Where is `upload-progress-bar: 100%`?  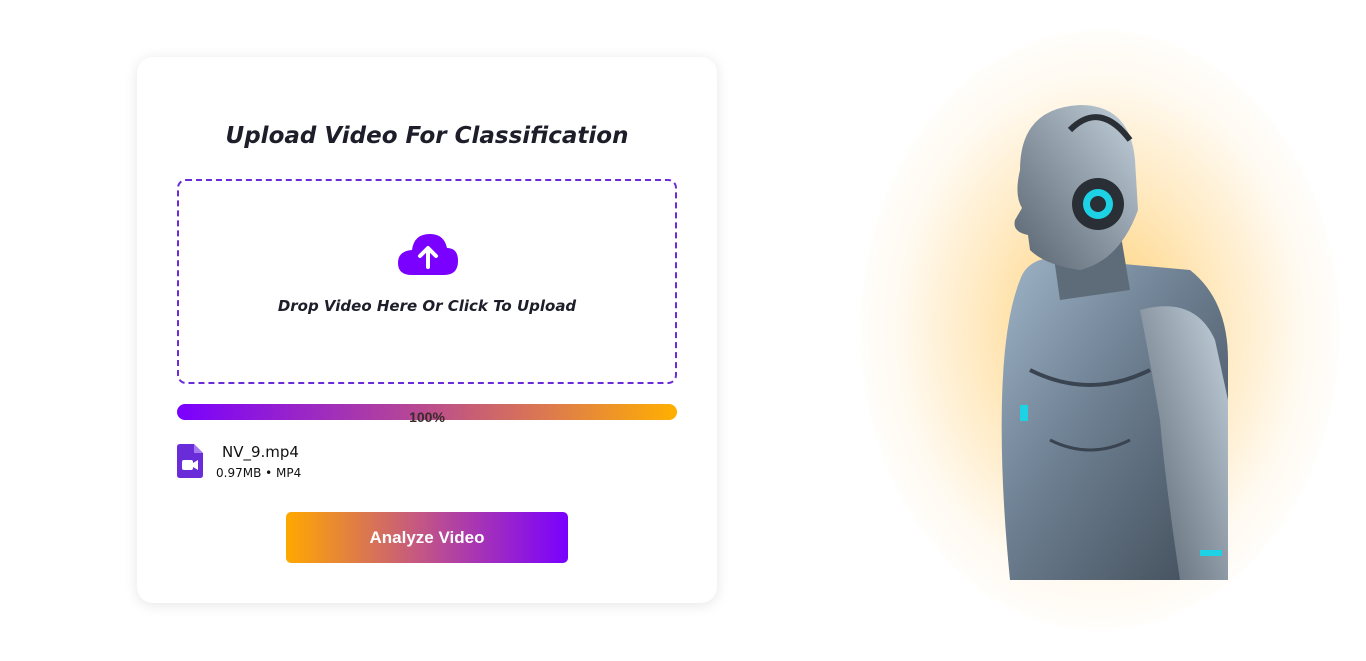
upload-progress-bar: 100% is located at coordinates (427, 414).